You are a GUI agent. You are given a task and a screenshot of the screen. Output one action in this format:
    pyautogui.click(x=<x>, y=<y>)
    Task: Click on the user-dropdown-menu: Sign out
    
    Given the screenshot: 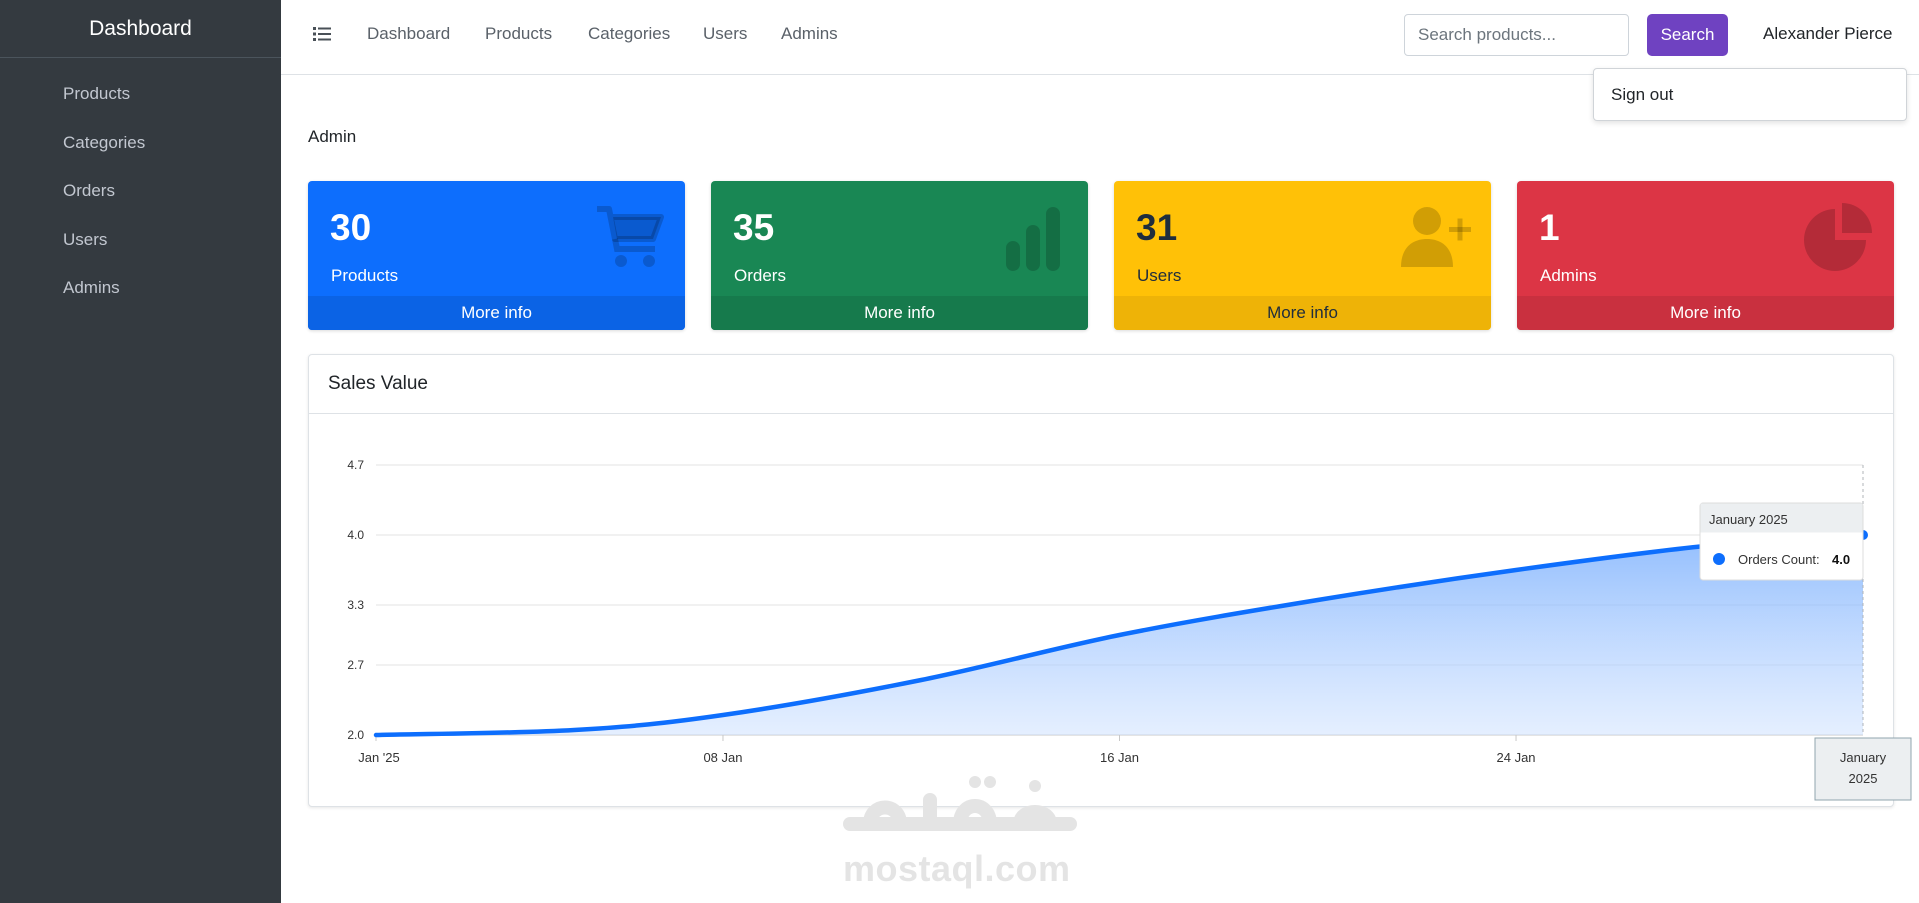 What is the action you would take?
    pyautogui.click(x=1750, y=94)
    